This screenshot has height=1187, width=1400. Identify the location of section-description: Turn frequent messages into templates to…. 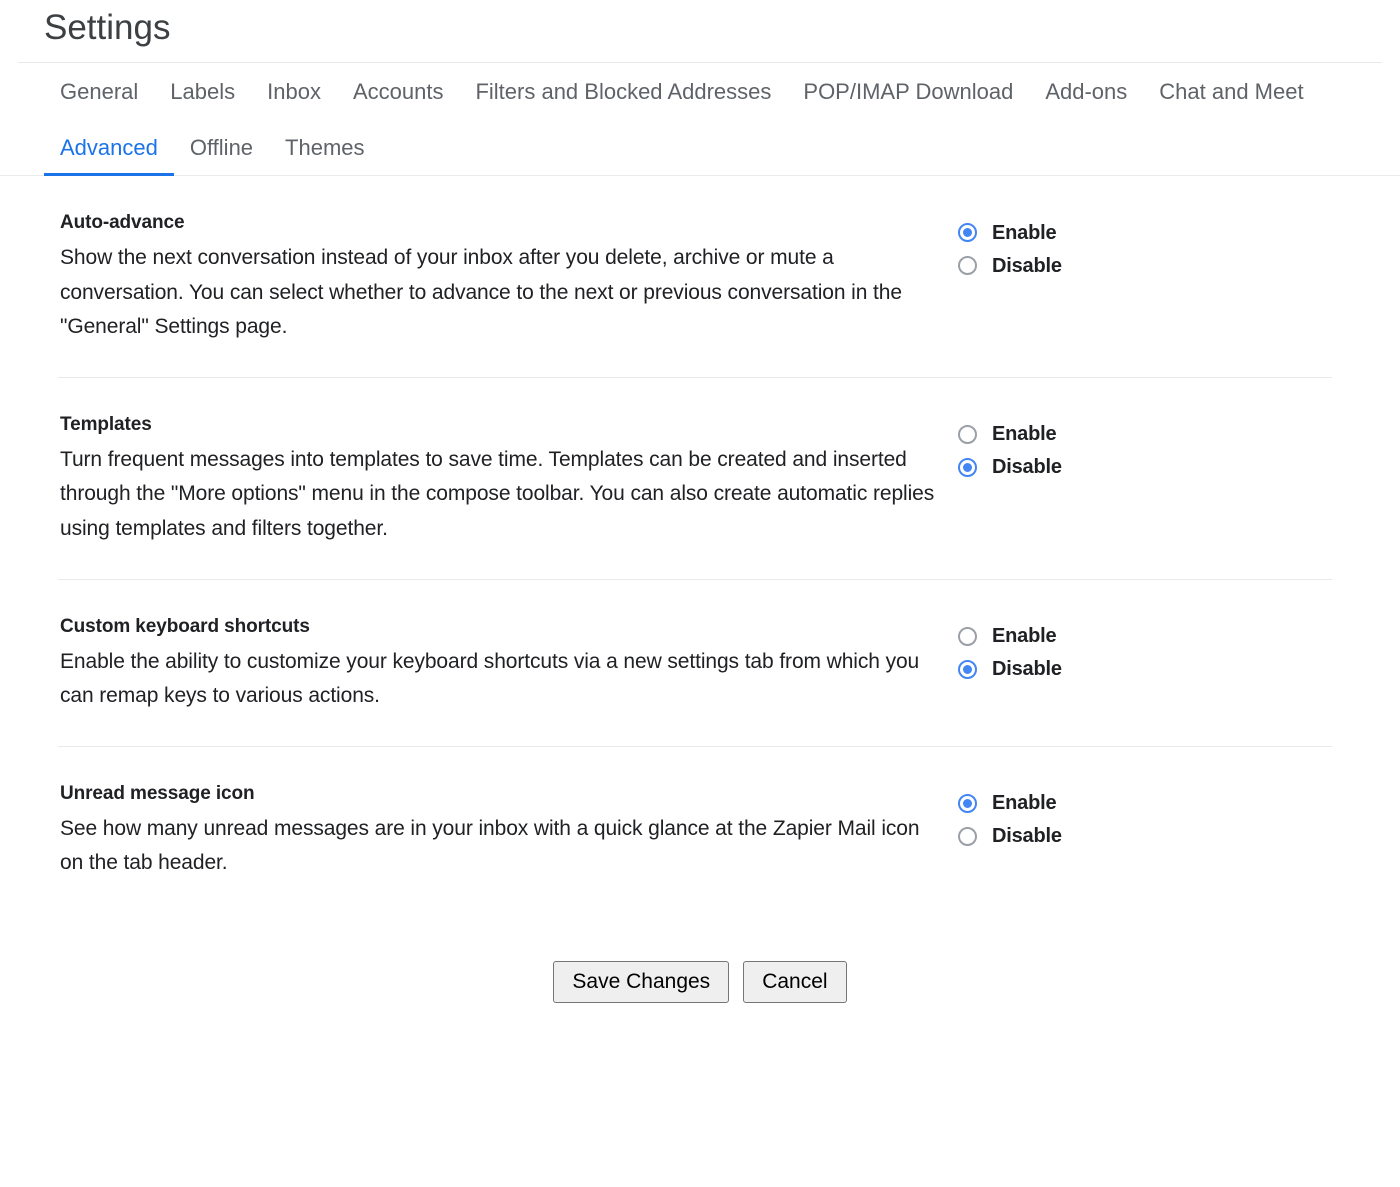
(497, 493).